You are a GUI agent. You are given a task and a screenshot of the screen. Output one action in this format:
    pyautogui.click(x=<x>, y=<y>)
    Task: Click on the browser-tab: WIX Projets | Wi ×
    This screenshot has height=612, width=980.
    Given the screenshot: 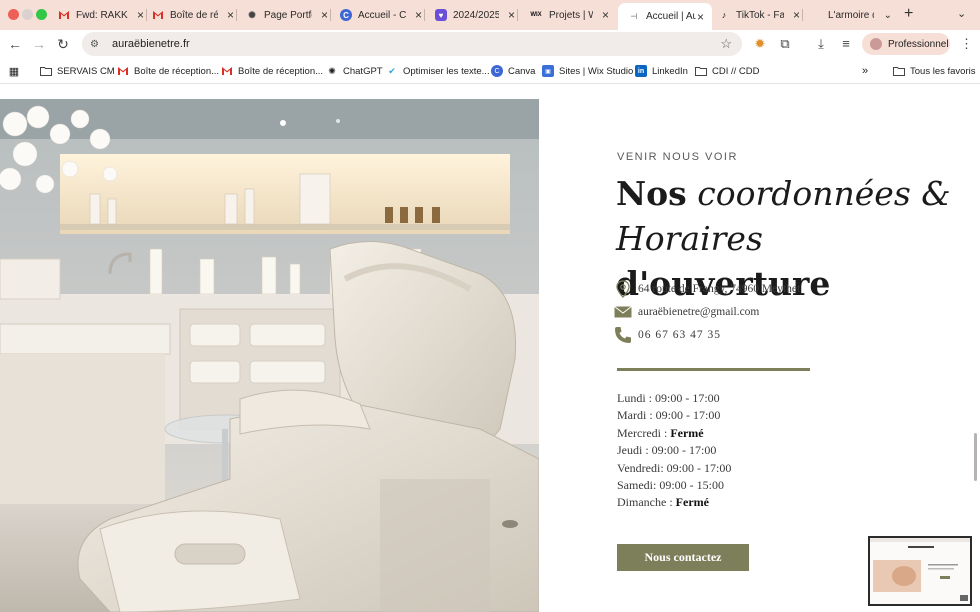 What is the action you would take?
    pyautogui.click(x=570, y=15)
    